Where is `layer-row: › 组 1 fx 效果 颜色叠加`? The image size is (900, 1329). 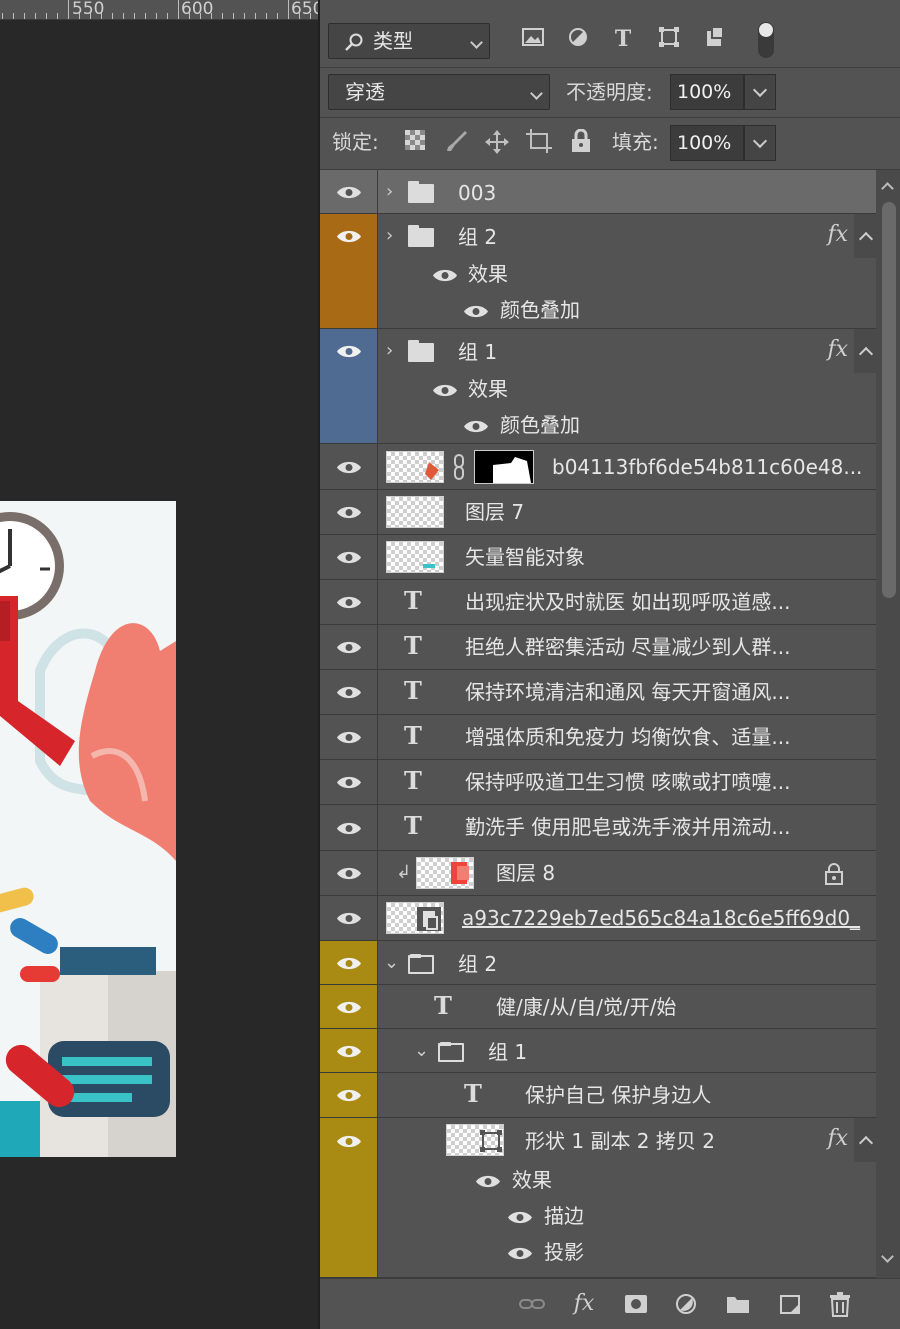
layer-row: › 组 1 fx 效果 颜色叠加 is located at coordinates (598, 386).